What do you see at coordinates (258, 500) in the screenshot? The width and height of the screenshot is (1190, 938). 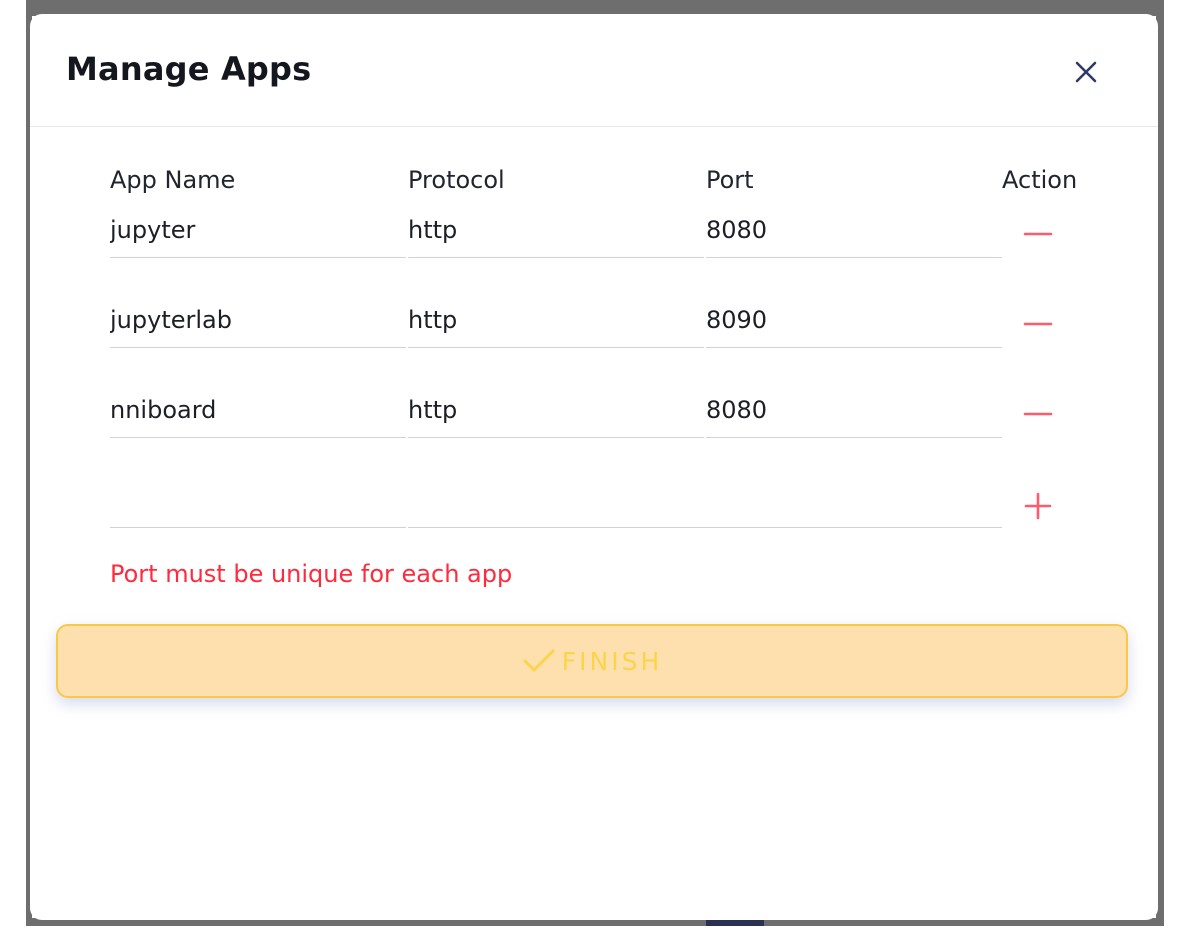 I see `new-app-name-field` at bounding box center [258, 500].